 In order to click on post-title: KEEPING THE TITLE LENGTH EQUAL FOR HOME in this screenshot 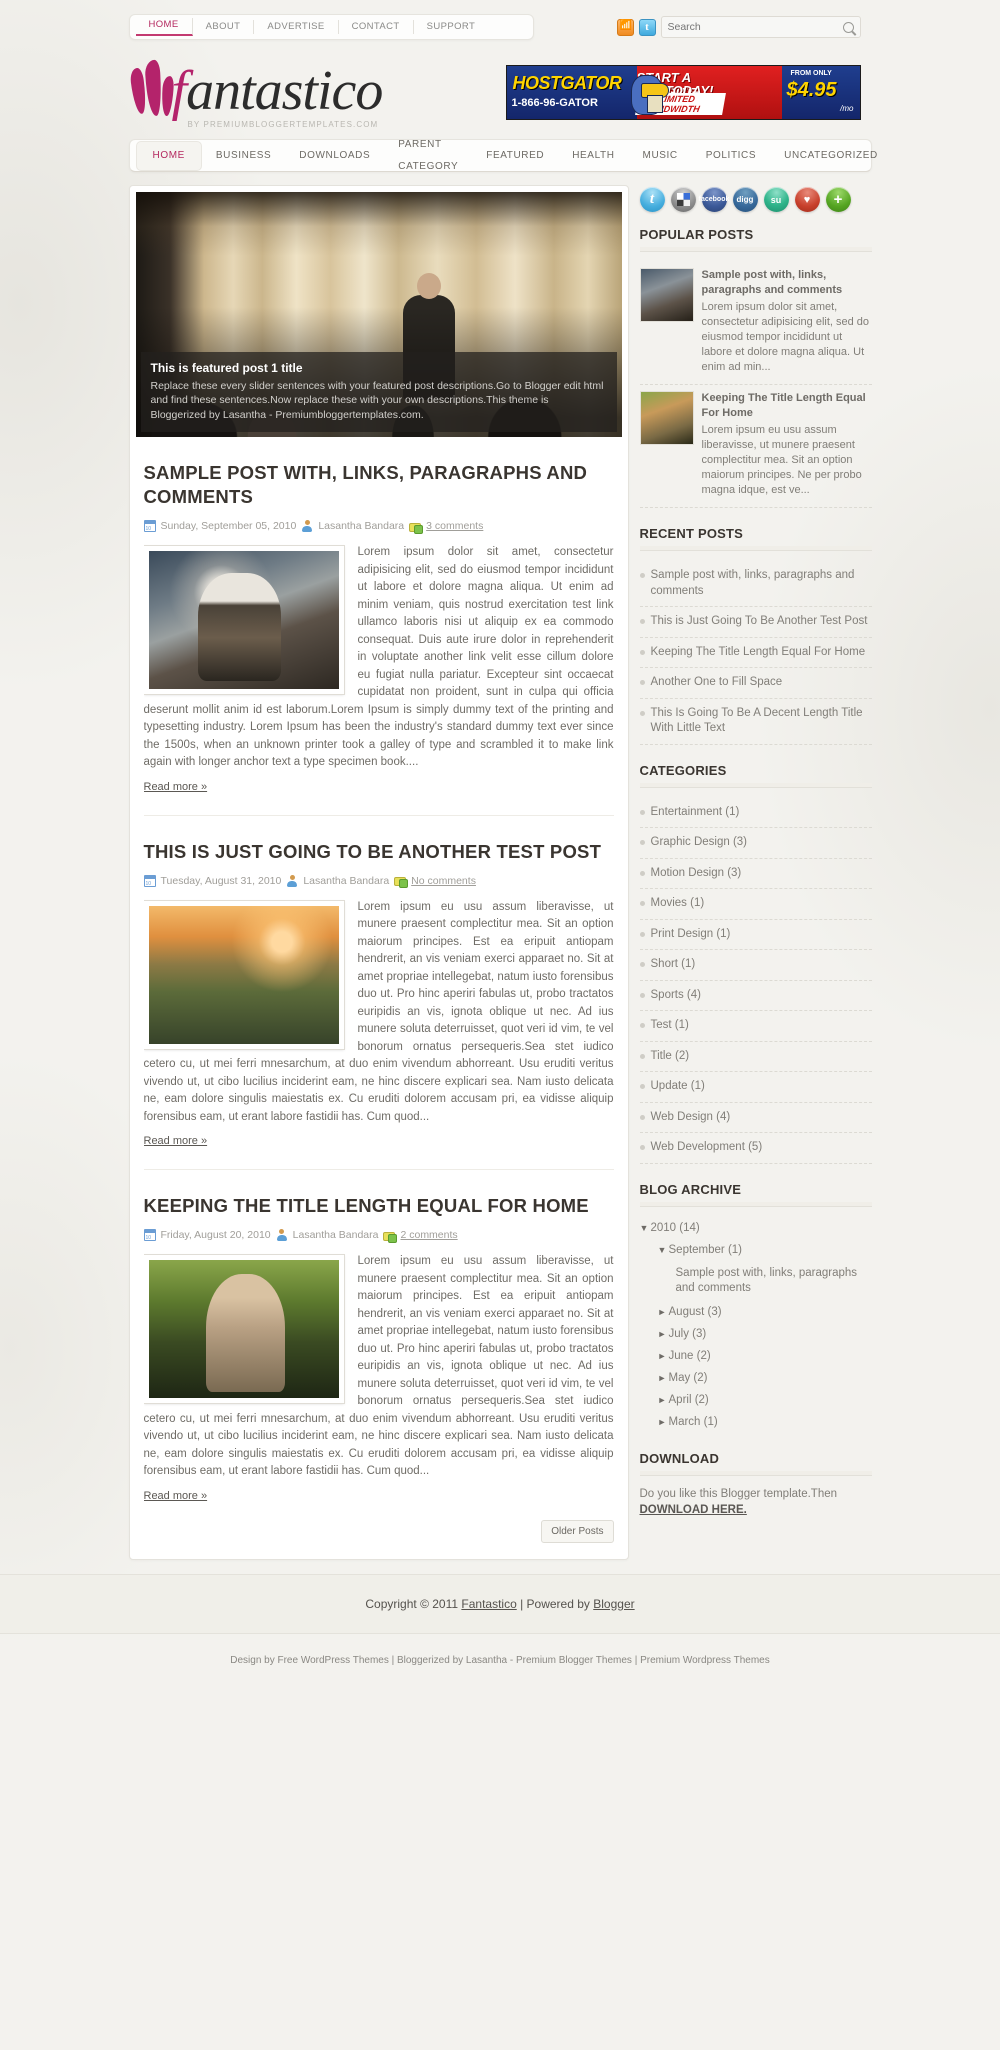, I will do `click(379, 1206)`.